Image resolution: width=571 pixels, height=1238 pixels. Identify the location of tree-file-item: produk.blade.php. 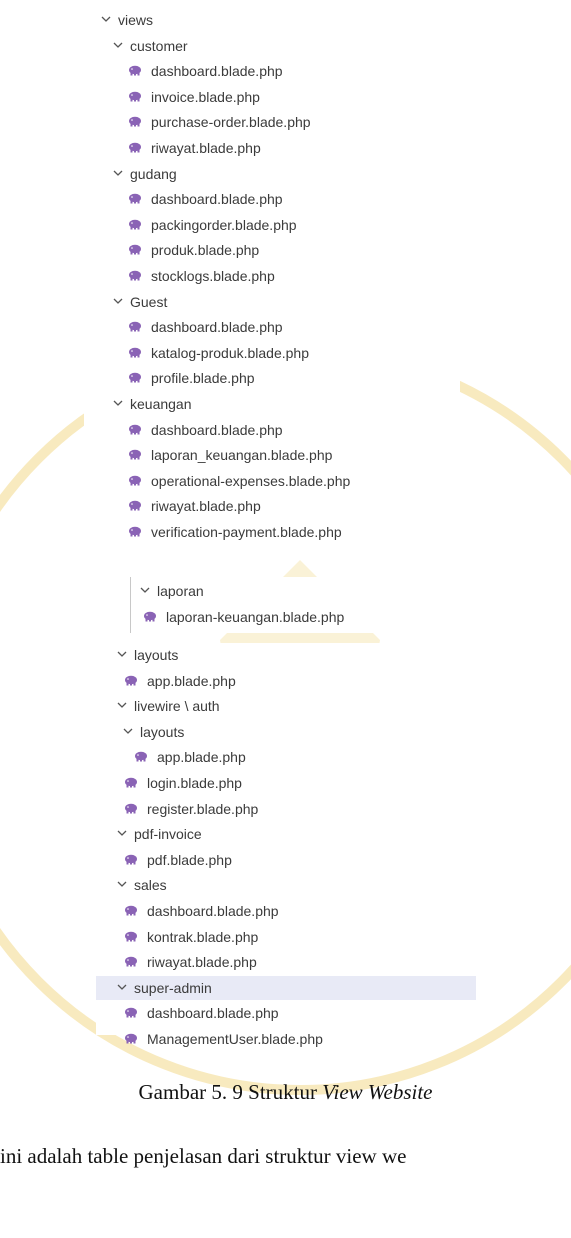
(272, 250).